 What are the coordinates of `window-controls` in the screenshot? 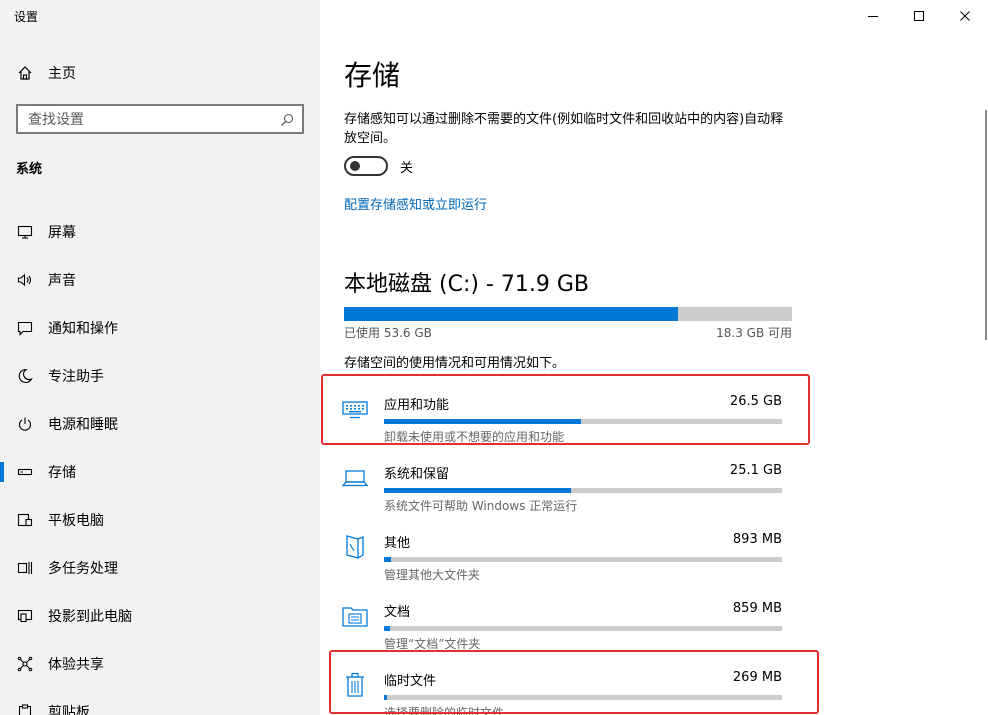 It's located at (919, 16).